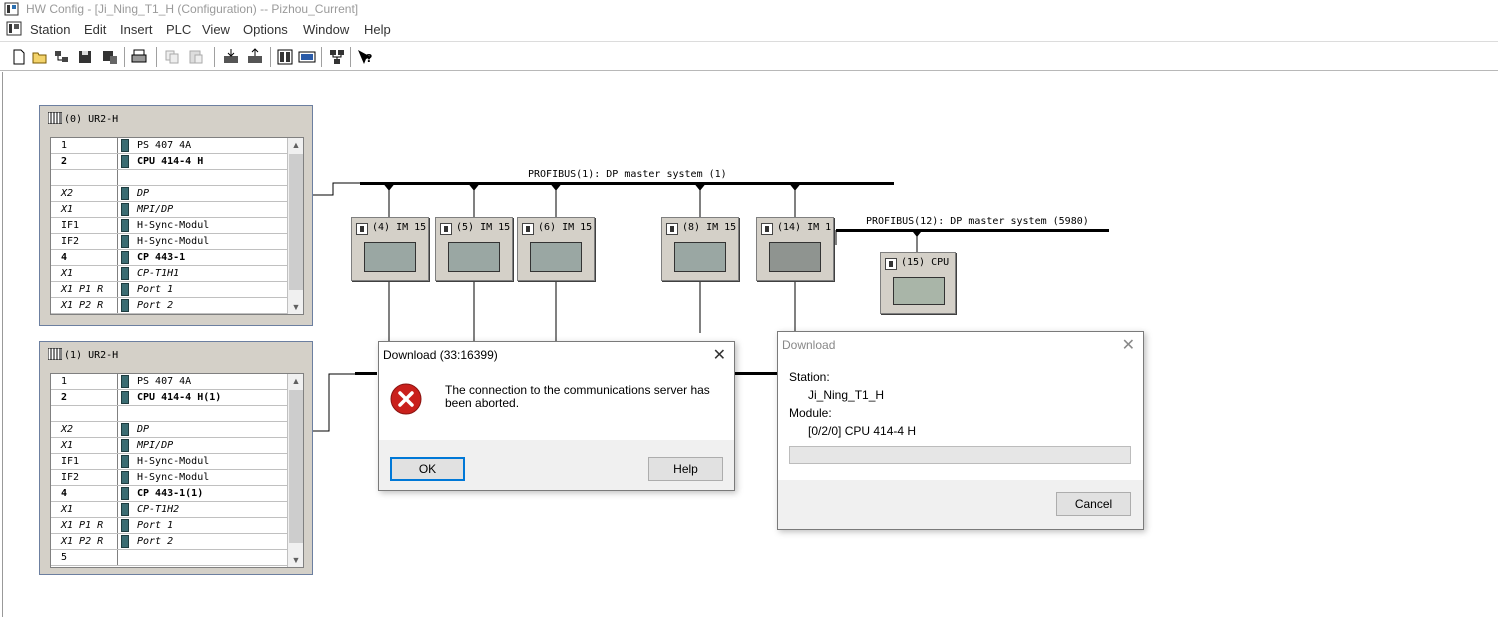 The height and width of the screenshot is (617, 1498). What do you see at coordinates (62, 57) in the screenshot?
I see `open-online-icon` at bounding box center [62, 57].